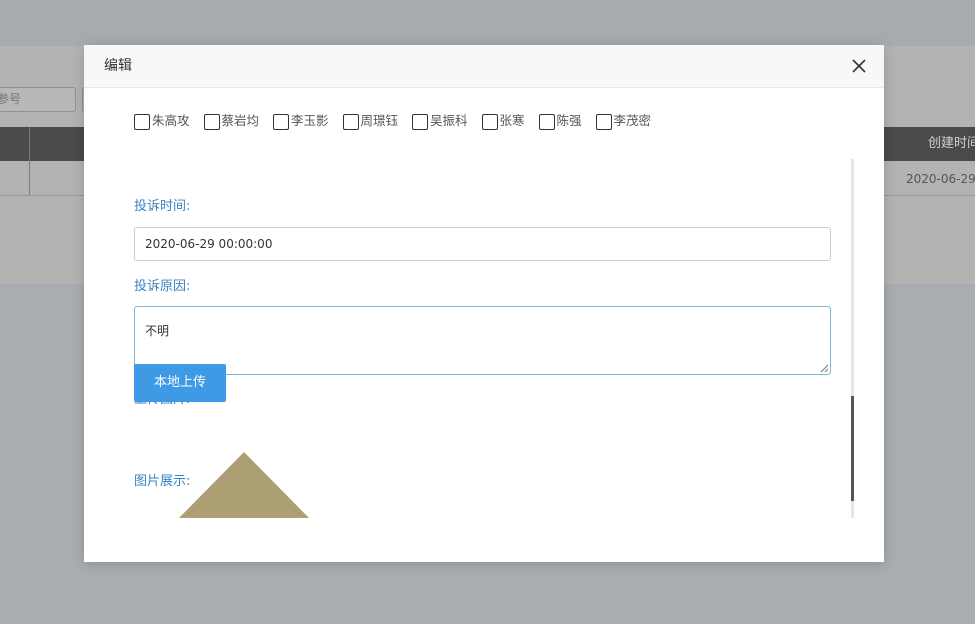  I want to click on checkbox-item: 周璟钰, so click(370, 124).